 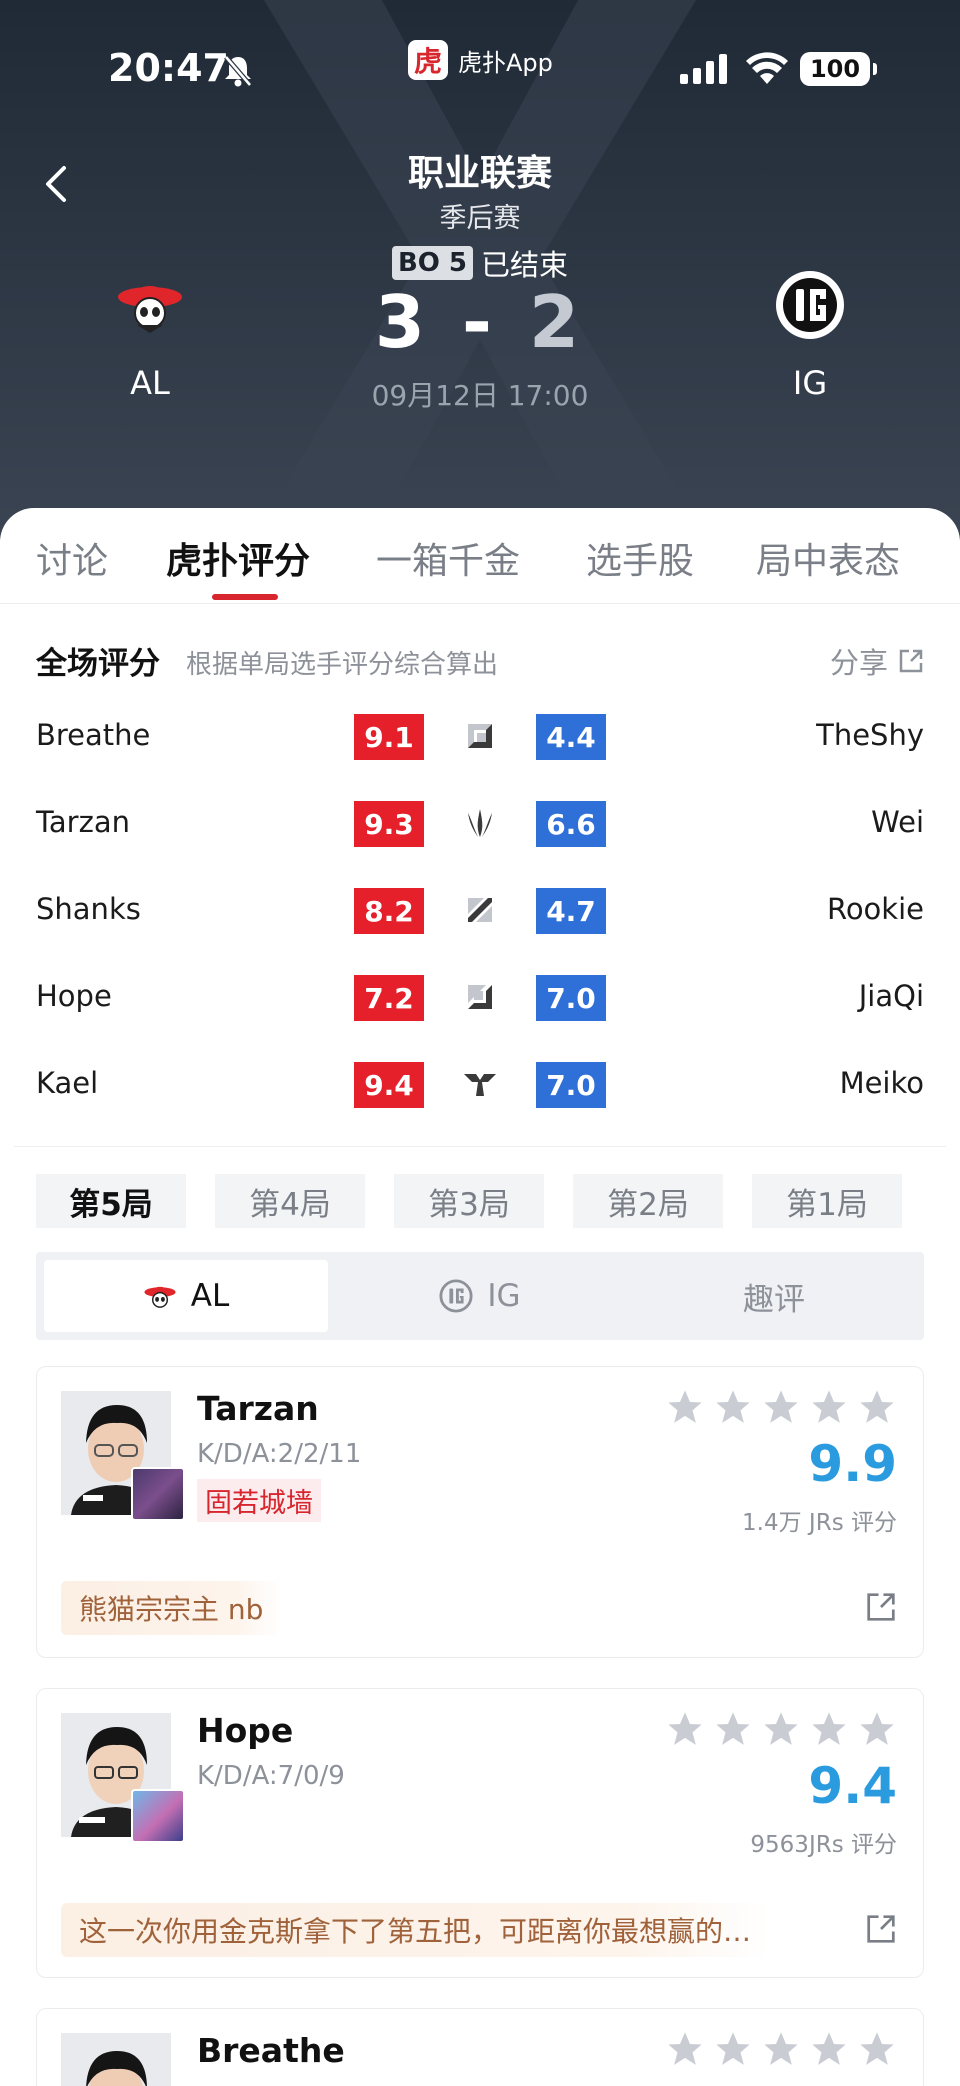 What do you see at coordinates (827, 1201) in the screenshot?
I see `game-tab-1: 第1局` at bounding box center [827, 1201].